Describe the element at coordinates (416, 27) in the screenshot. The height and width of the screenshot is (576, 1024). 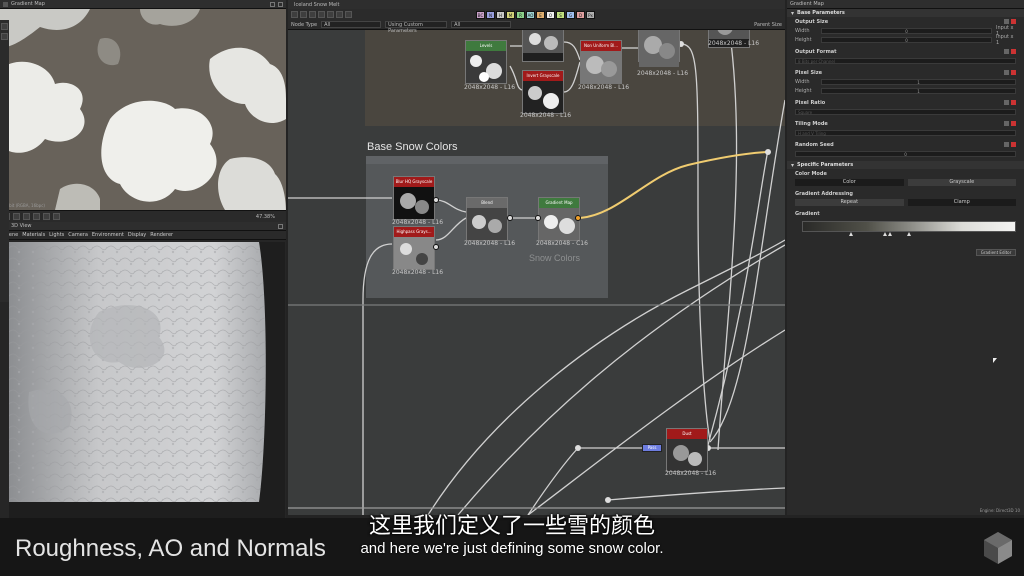
I see `params-dropdown: Using Custom Parameters` at that location.